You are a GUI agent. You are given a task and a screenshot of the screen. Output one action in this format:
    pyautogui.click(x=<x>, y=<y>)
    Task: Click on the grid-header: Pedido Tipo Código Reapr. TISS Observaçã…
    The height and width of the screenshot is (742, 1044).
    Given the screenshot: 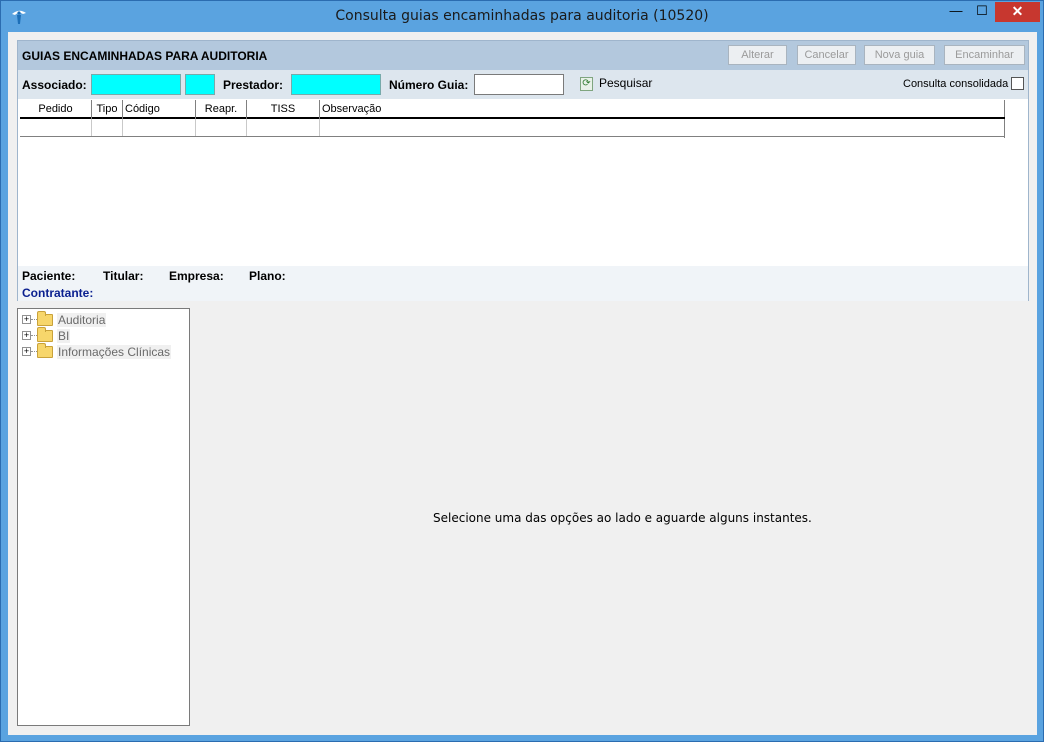 What is the action you would take?
    pyautogui.click(x=512, y=109)
    